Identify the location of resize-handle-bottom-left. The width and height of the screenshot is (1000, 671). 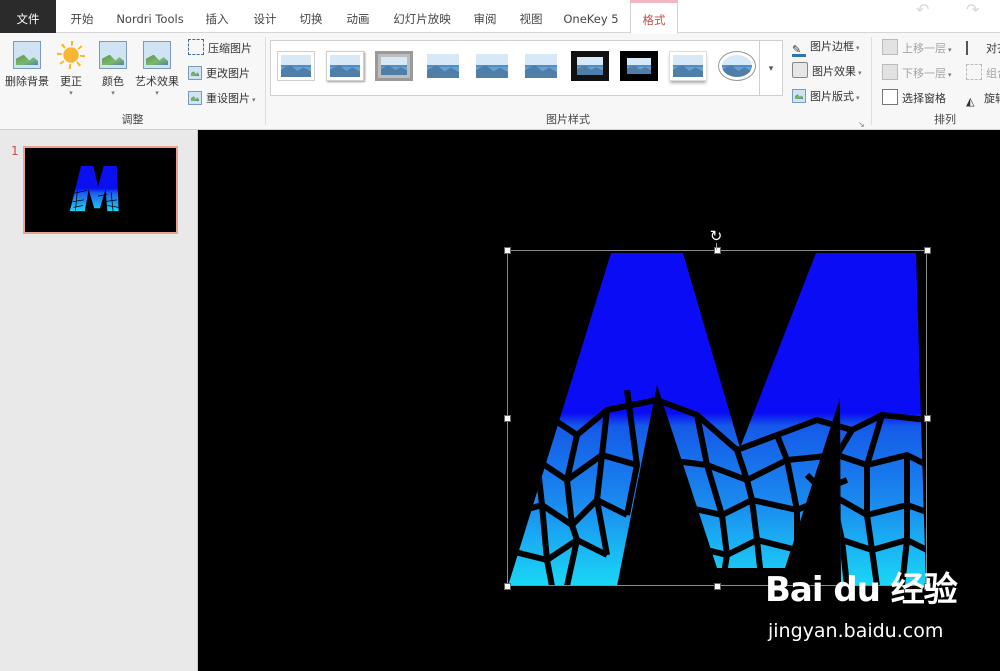
(507, 586).